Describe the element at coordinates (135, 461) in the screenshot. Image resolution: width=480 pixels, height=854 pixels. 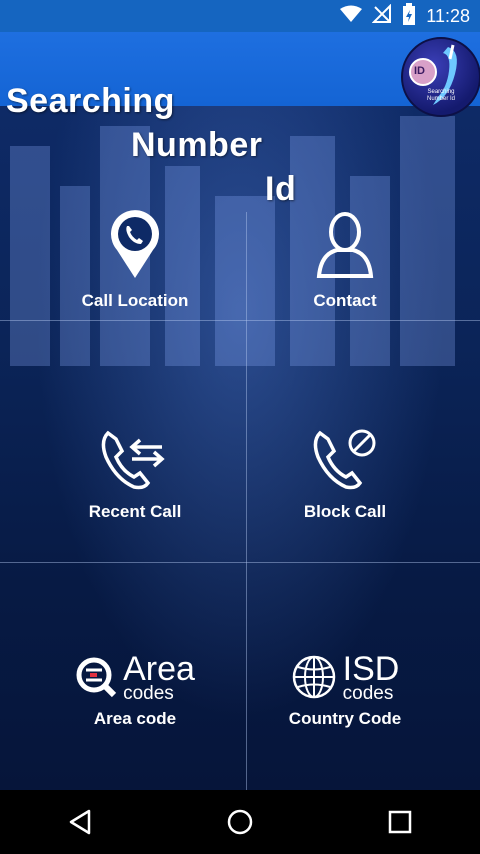
I see `phone-arrows-icon` at that location.